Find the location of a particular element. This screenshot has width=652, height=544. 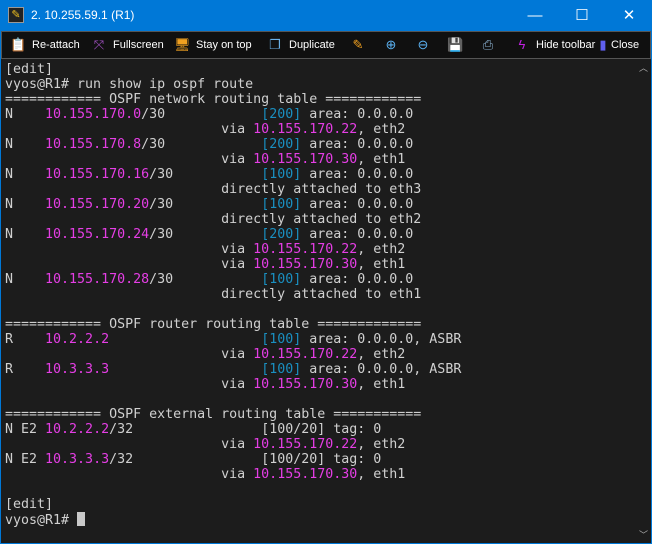

scroll-up-arrow: ︿ is located at coordinates (643, 67).